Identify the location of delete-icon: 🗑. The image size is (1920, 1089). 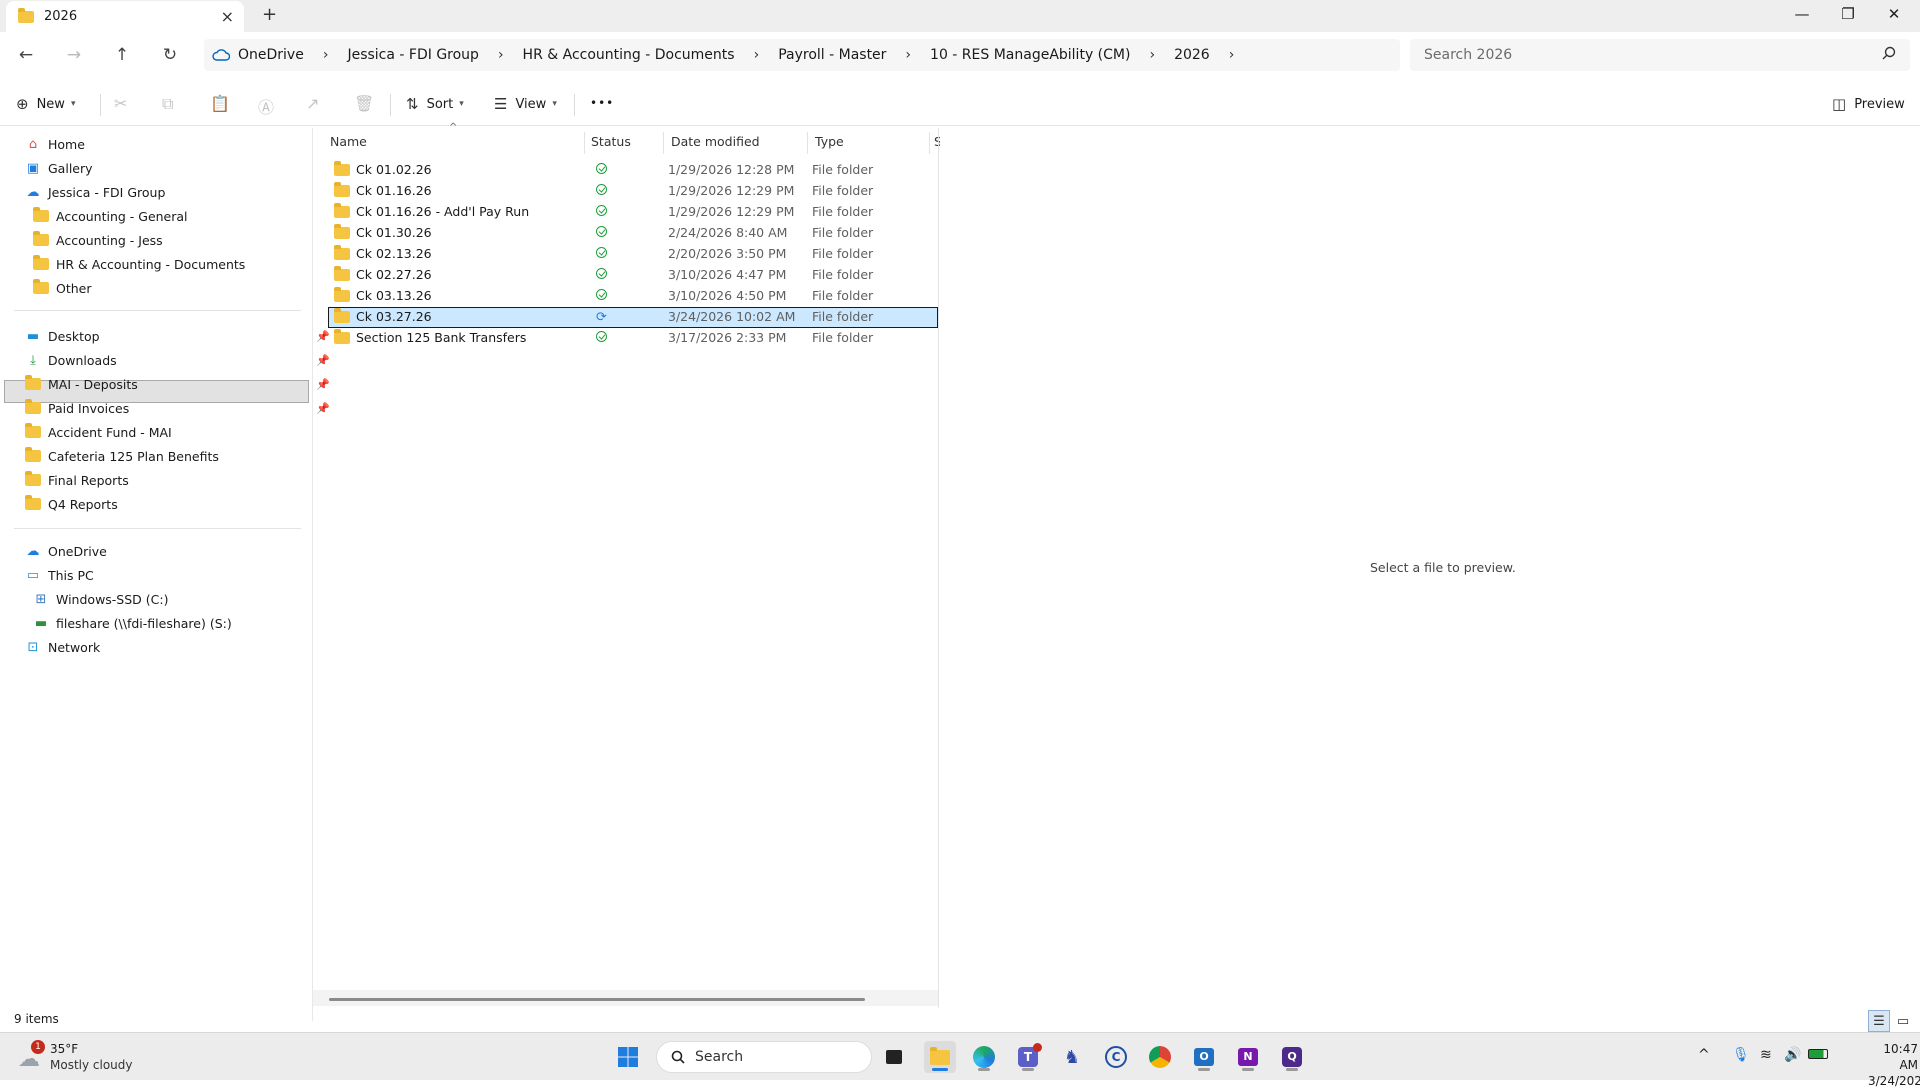
(364, 103).